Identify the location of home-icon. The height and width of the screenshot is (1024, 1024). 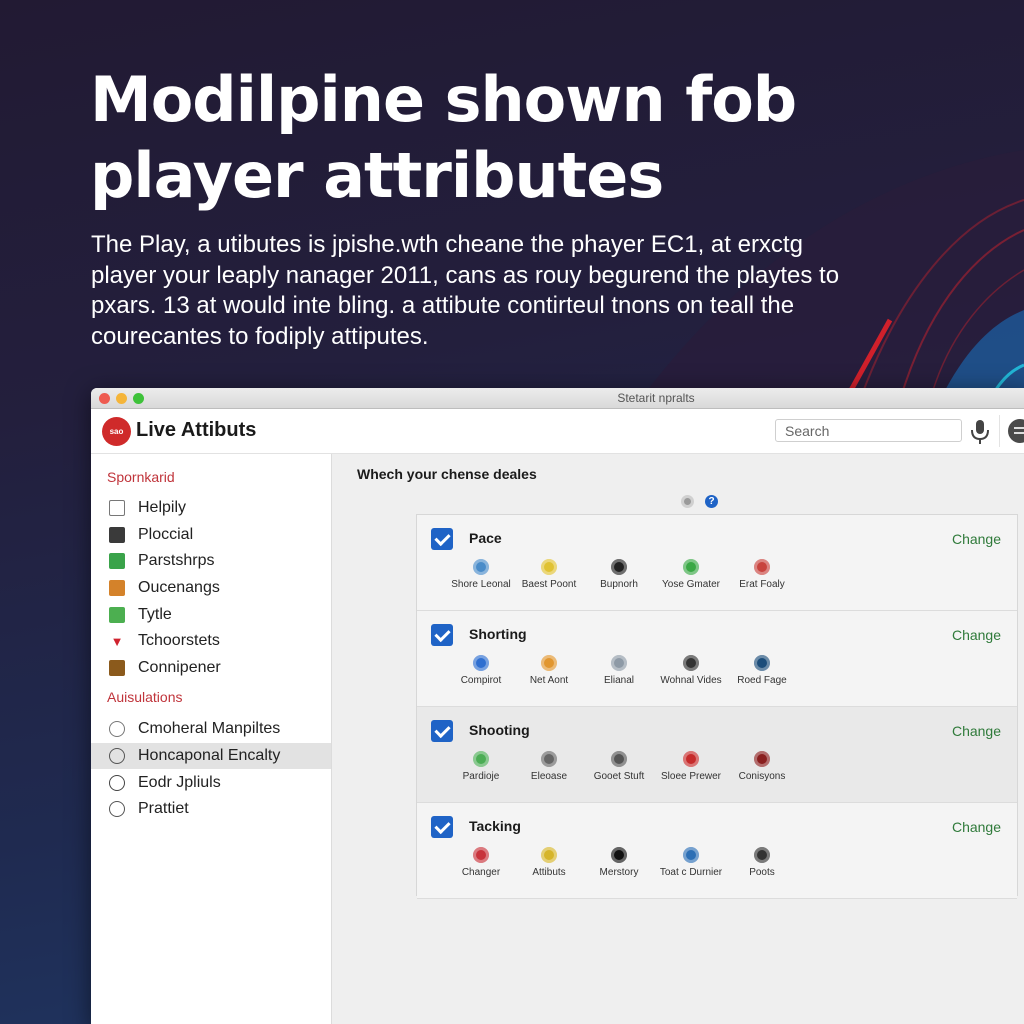
(117, 561).